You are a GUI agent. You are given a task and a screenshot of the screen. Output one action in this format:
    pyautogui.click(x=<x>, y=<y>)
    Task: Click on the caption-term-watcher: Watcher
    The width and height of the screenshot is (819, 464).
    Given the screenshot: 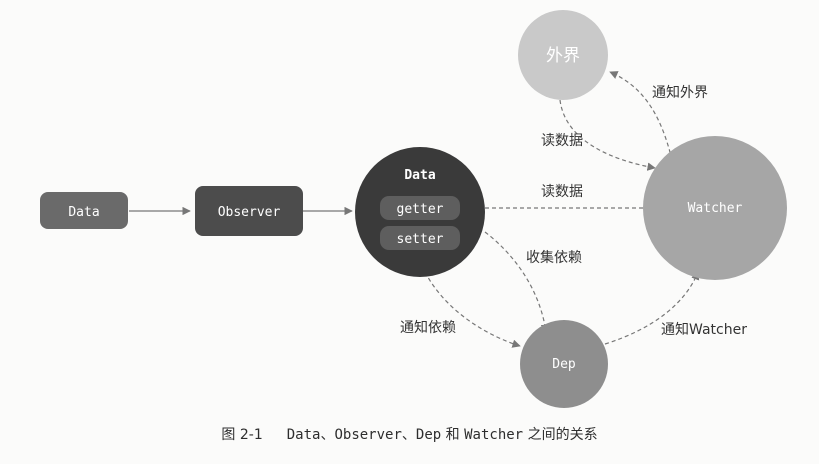 What is the action you would take?
    pyautogui.click(x=494, y=435)
    